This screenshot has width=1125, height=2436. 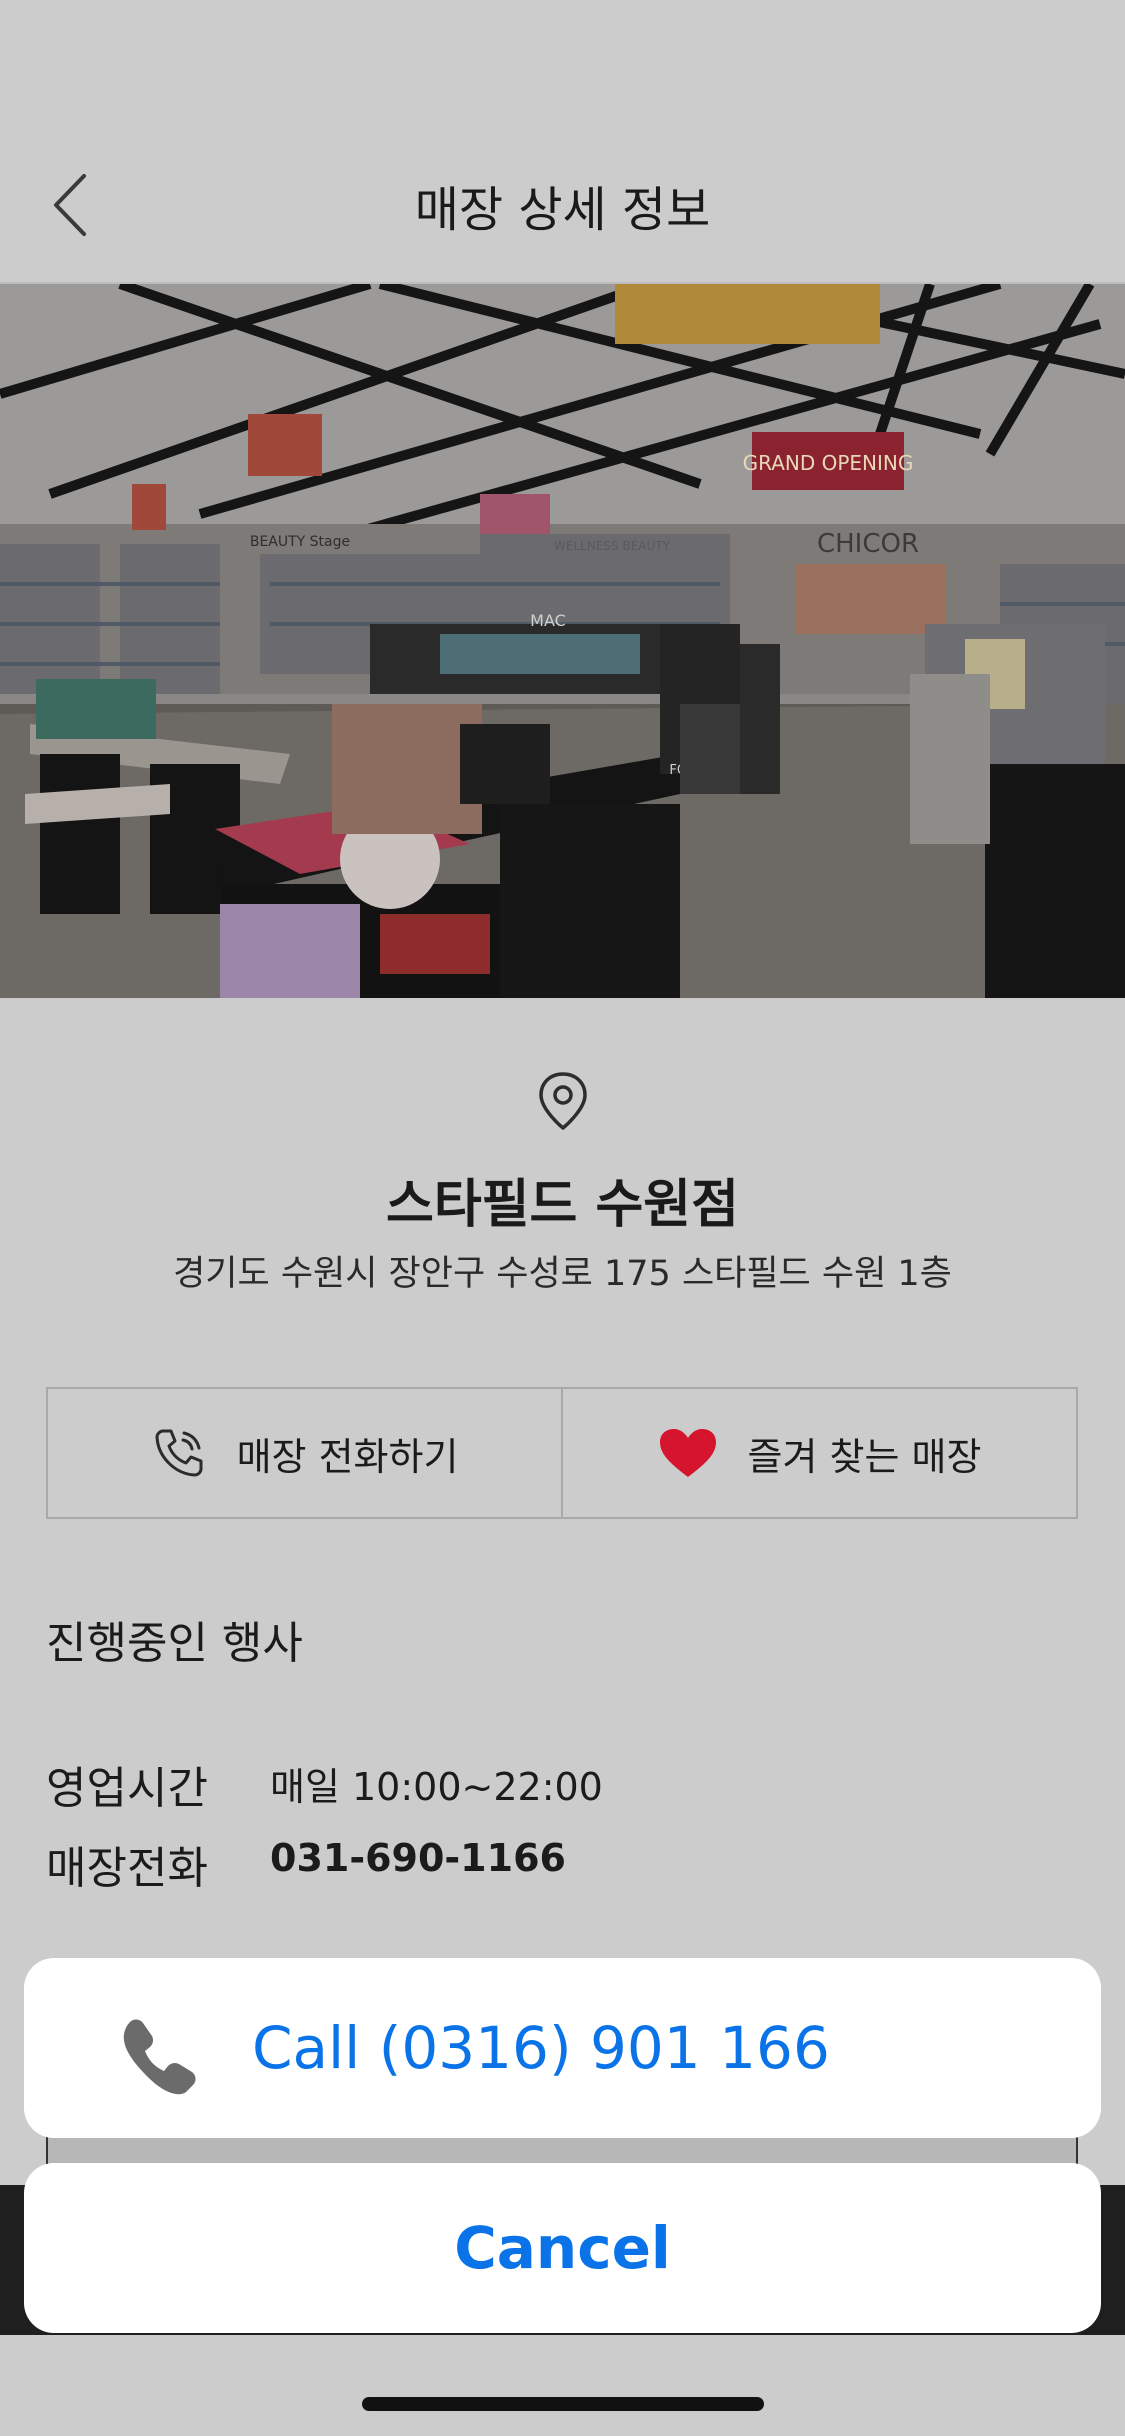 What do you see at coordinates (179, 1453) in the screenshot?
I see `phone-ring-icon` at bounding box center [179, 1453].